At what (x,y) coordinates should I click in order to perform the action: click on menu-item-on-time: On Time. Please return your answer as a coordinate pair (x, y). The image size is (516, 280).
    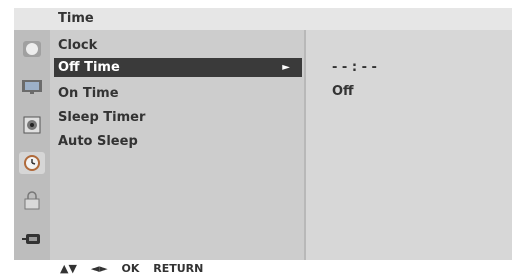
    Looking at the image, I should click on (178, 93).